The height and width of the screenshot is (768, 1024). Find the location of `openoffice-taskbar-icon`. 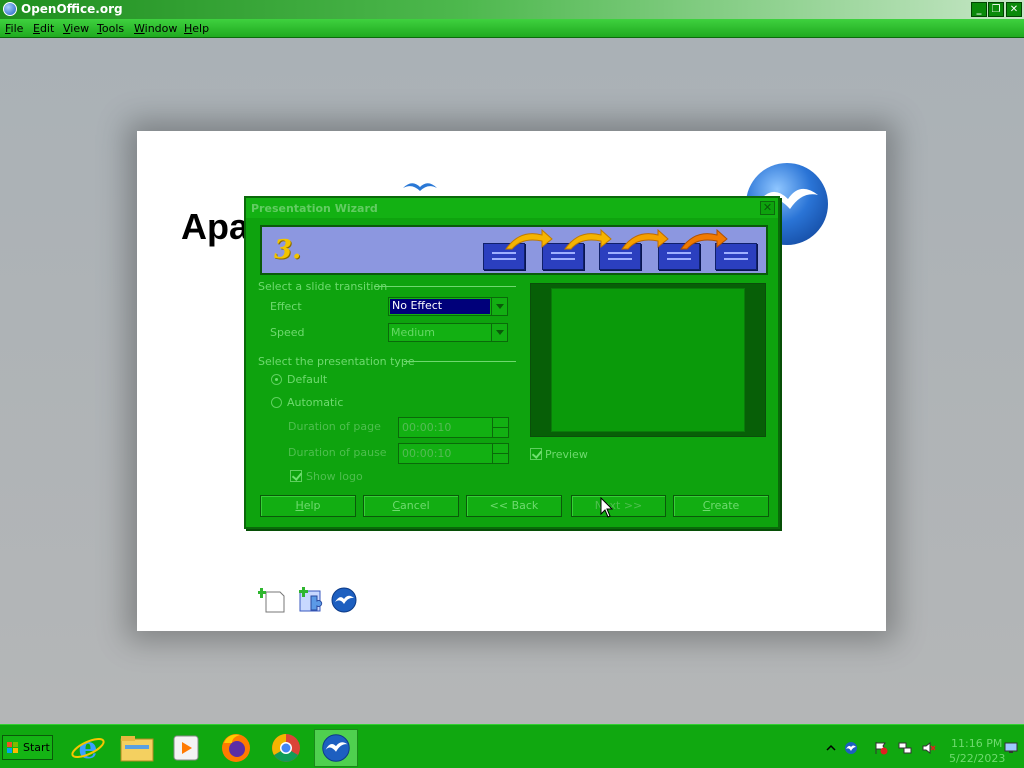

openoffice-taskbar-icon is located at coordinates (336, 748).